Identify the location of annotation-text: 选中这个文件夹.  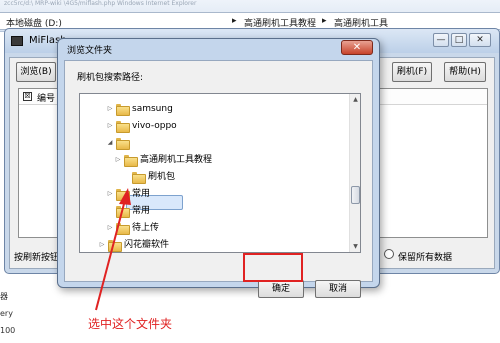
(130, 324).